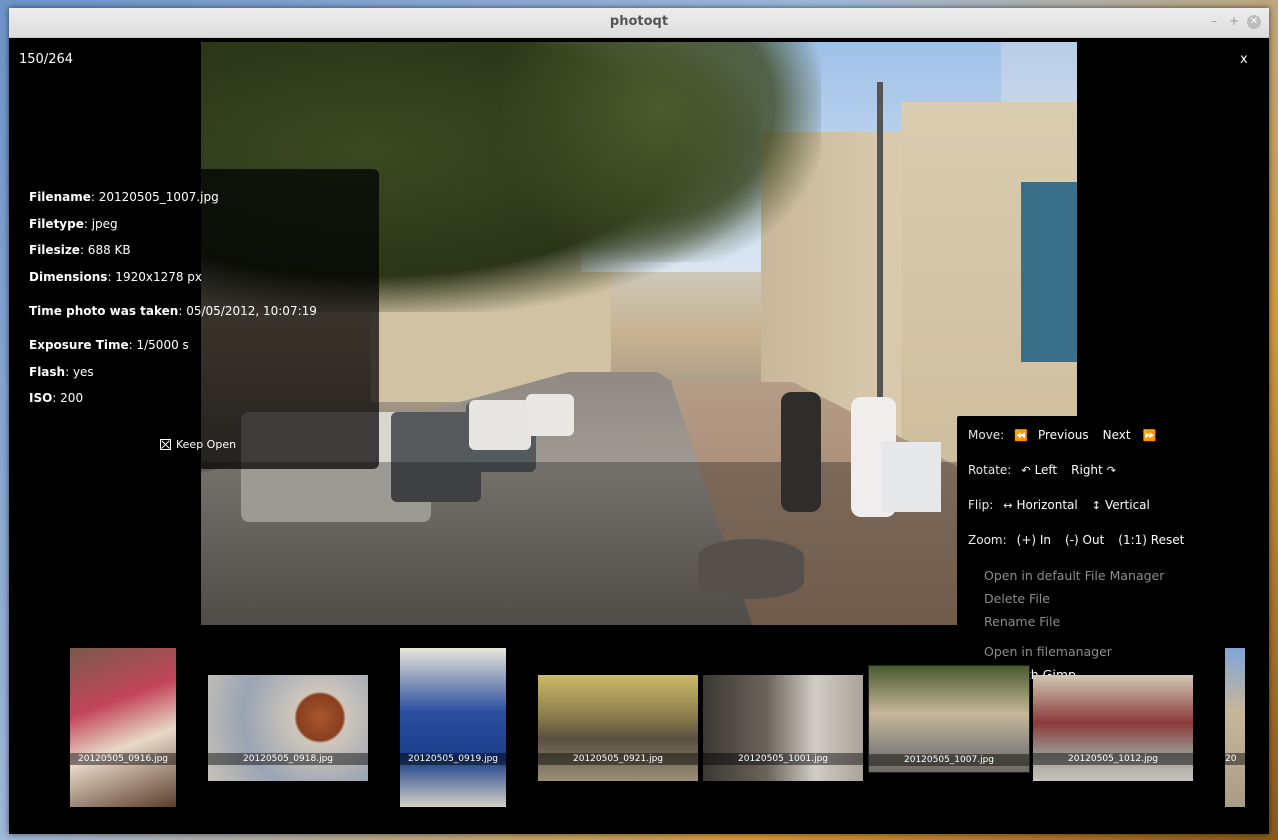 This screenshot has height=840, width=1278. I want to click on keep-open-checkbox: Keep Open, so click(198, 444).